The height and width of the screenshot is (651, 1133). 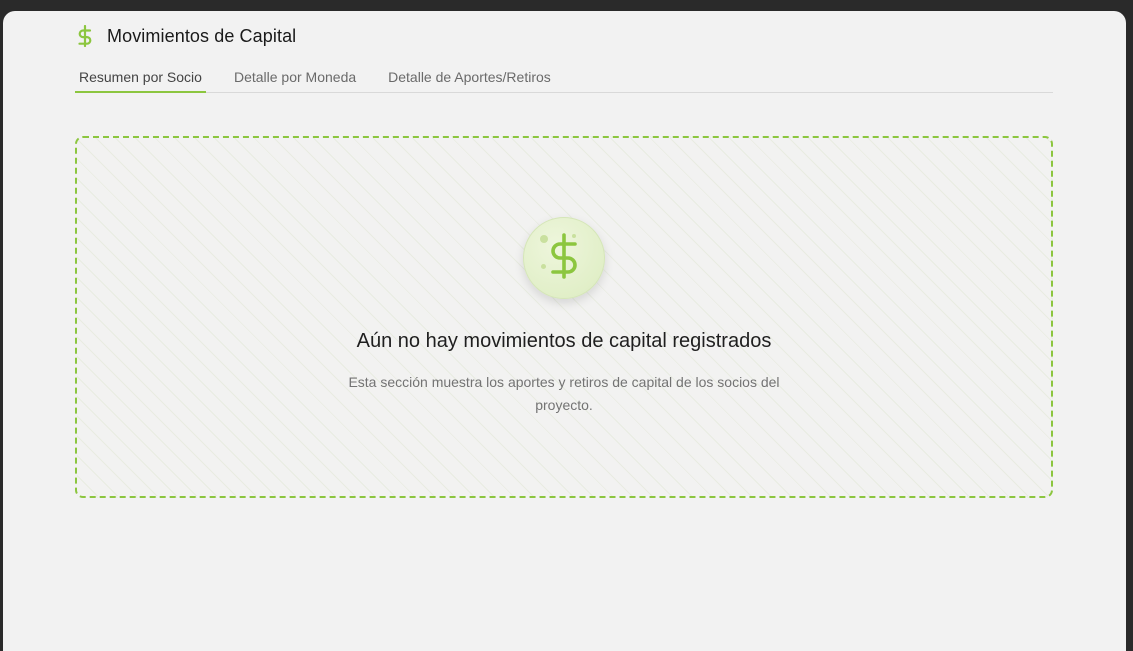 I want to click on tab-detalle-por-moneda: Detalle por Moneda, so click(x=295, y=78).